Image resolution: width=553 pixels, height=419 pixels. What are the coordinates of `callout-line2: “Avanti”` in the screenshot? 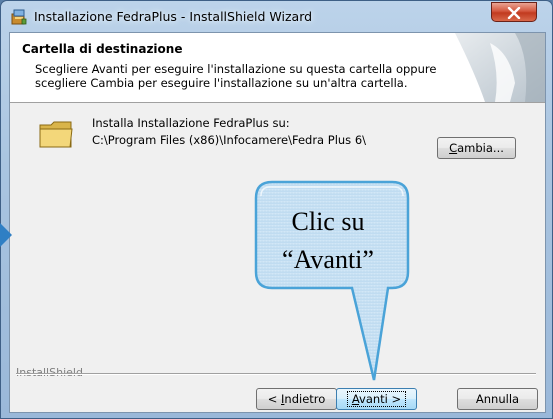 It's located at (328, 259).